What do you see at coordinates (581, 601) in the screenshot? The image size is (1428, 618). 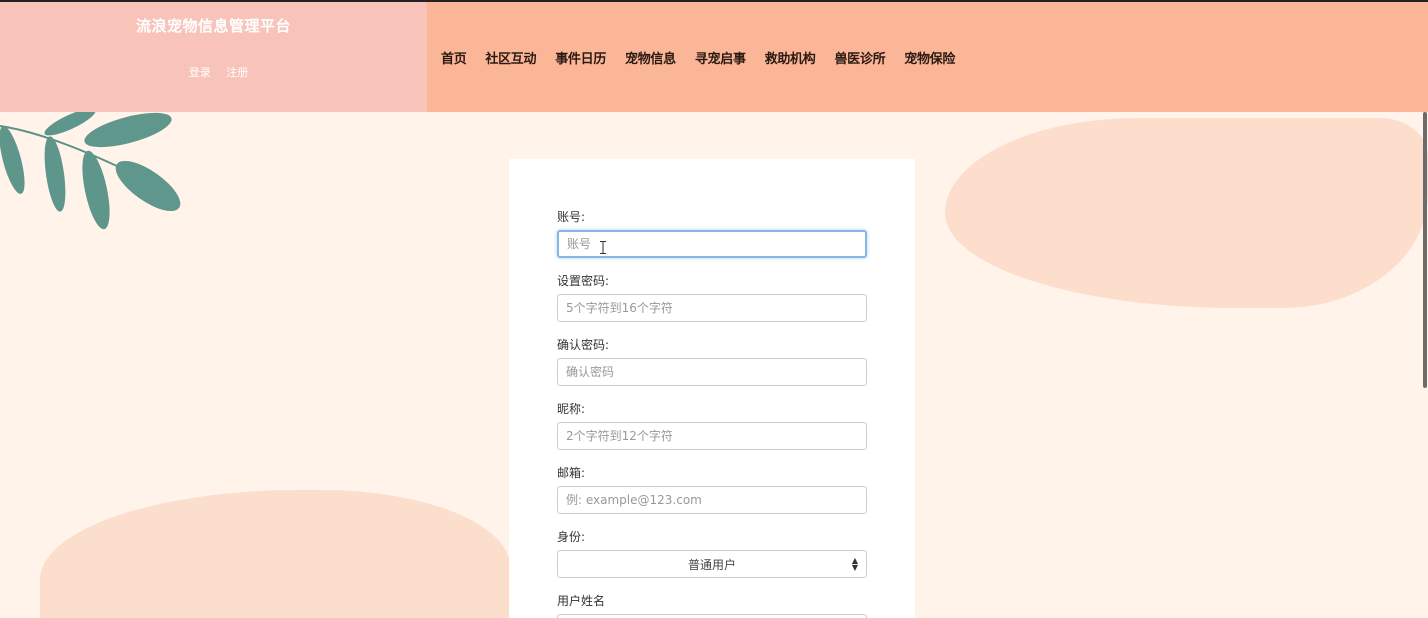 I see `real-name-label: 用户姓名` at bounding box center [581, 601].